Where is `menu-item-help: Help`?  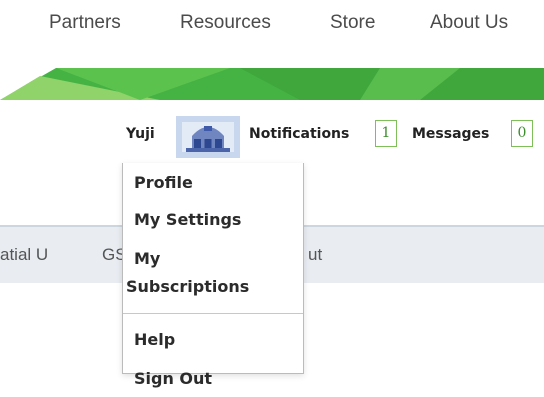
menu-item-help: Help is located at coordinates (154, 340).